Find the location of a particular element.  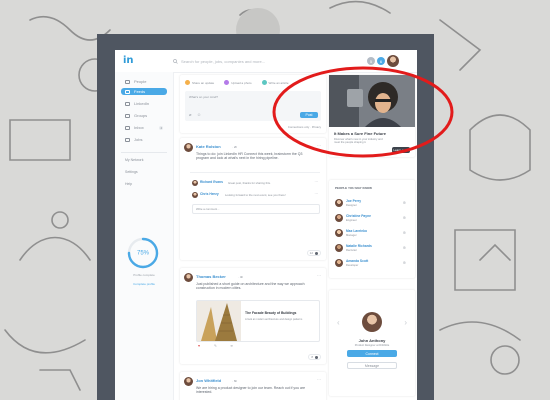

count-label: 12 is located at coordinates (311, 253).